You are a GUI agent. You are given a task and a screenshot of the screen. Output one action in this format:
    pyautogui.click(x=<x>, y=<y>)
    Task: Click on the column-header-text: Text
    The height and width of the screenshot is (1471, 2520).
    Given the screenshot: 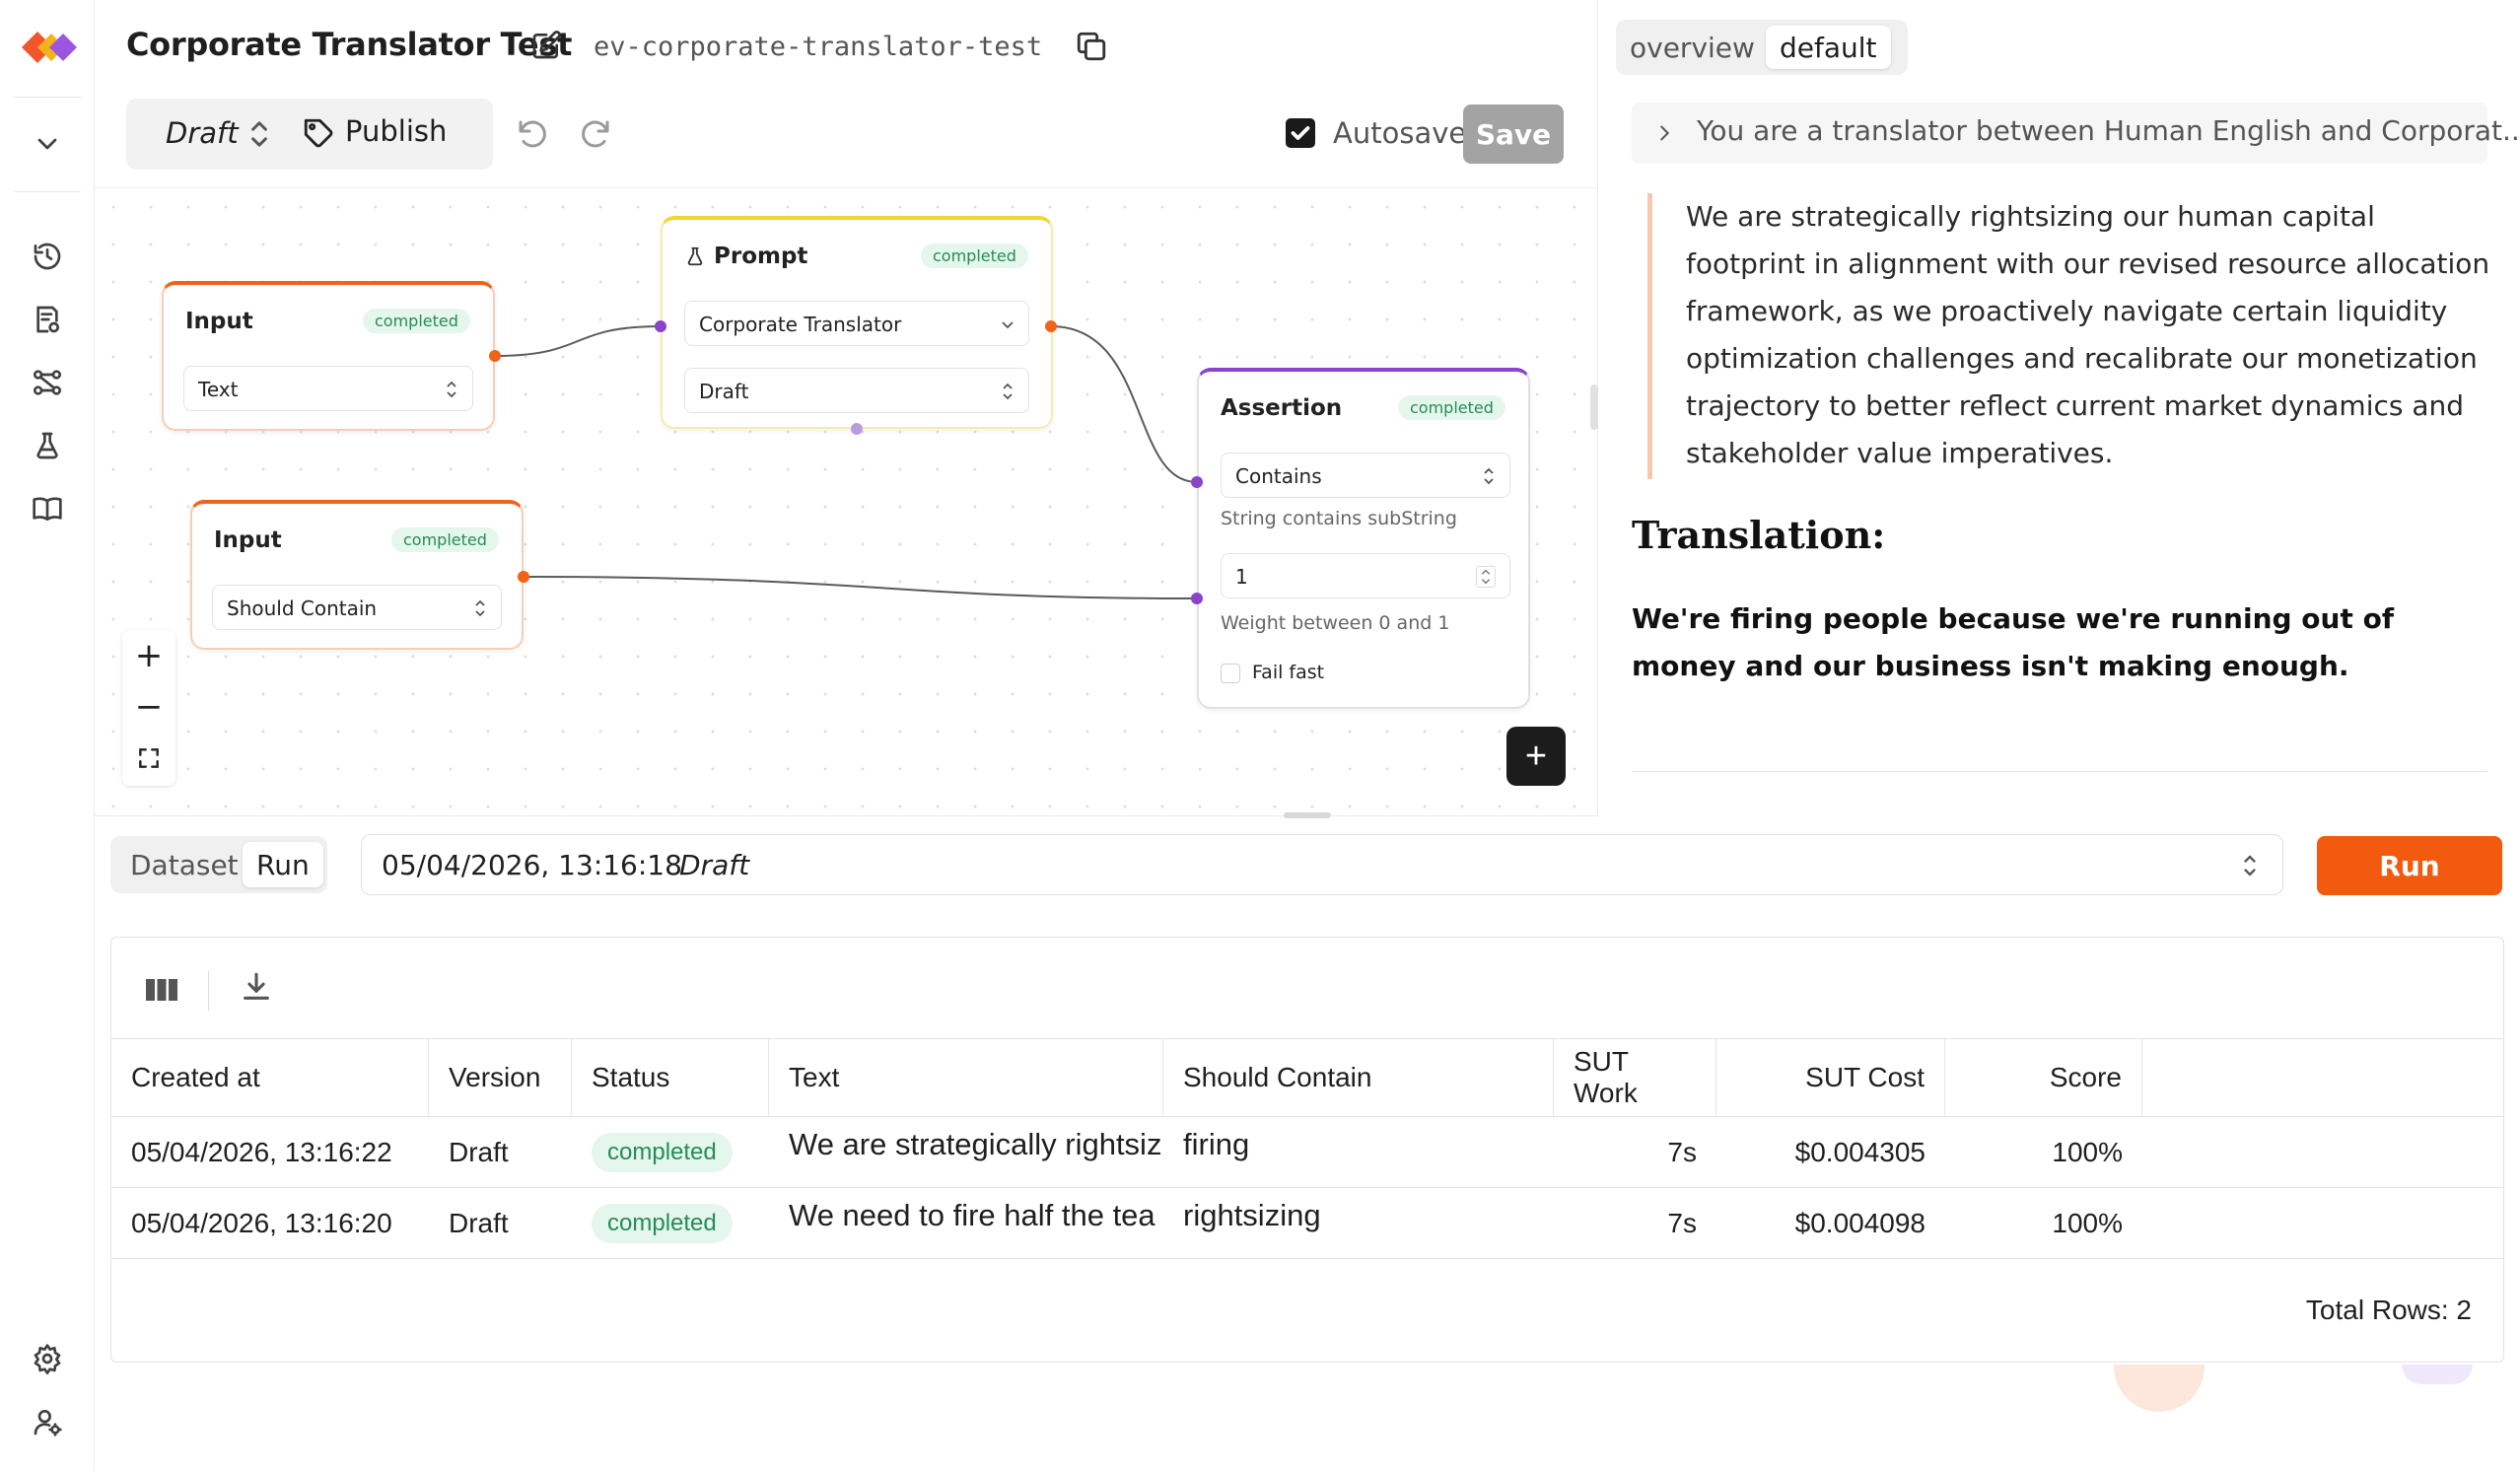 What is the action you would take?
    pyautogui.click(x=966, y=1077)
    